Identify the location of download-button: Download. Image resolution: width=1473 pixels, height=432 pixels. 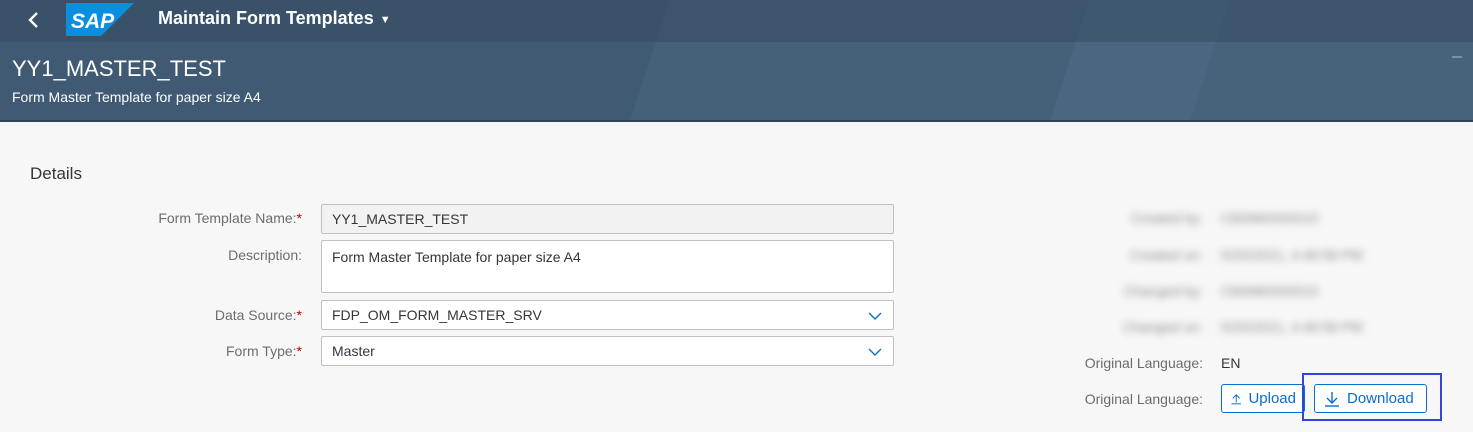
(1370, 398).